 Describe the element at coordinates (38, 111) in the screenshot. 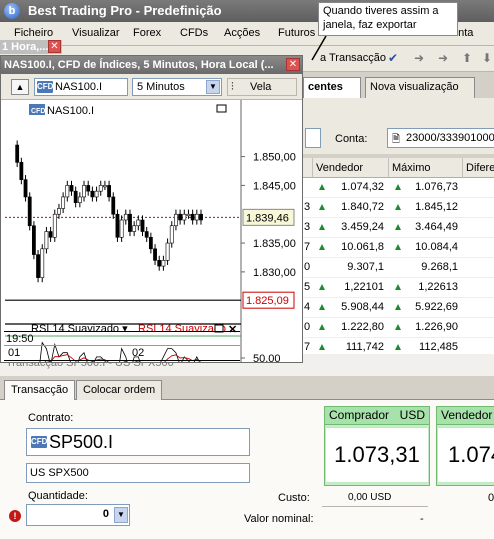

I see `cfd-badge-text: CFD` at that location.